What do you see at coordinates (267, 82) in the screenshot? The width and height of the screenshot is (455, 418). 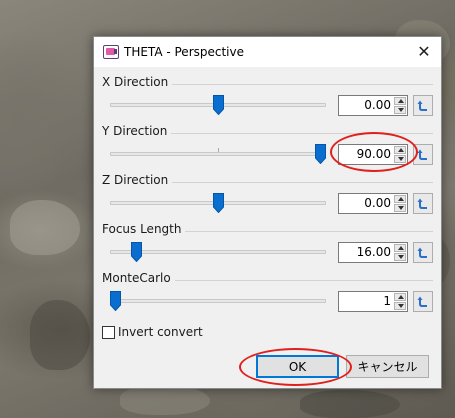 I see `group-x-direction: X Direction` at bounding box center [267, 82].